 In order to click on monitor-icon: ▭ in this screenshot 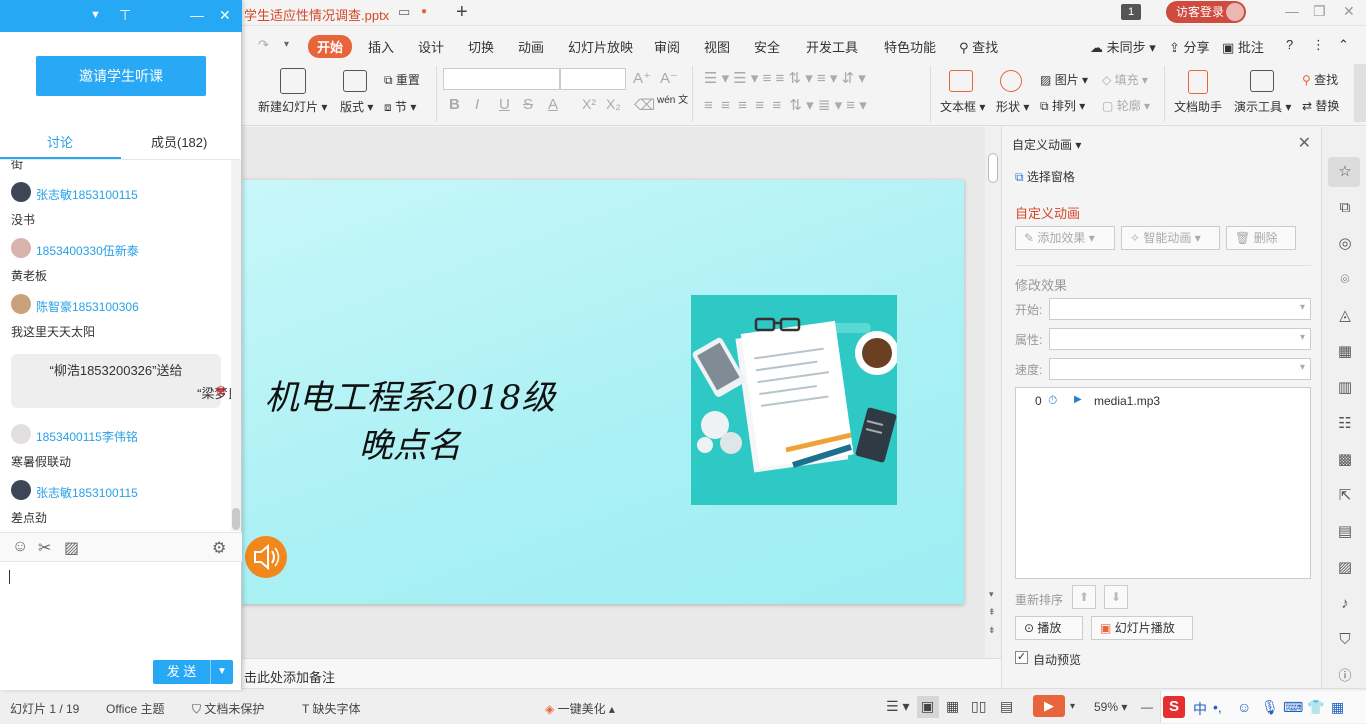, I will do `click(404, 12)`.